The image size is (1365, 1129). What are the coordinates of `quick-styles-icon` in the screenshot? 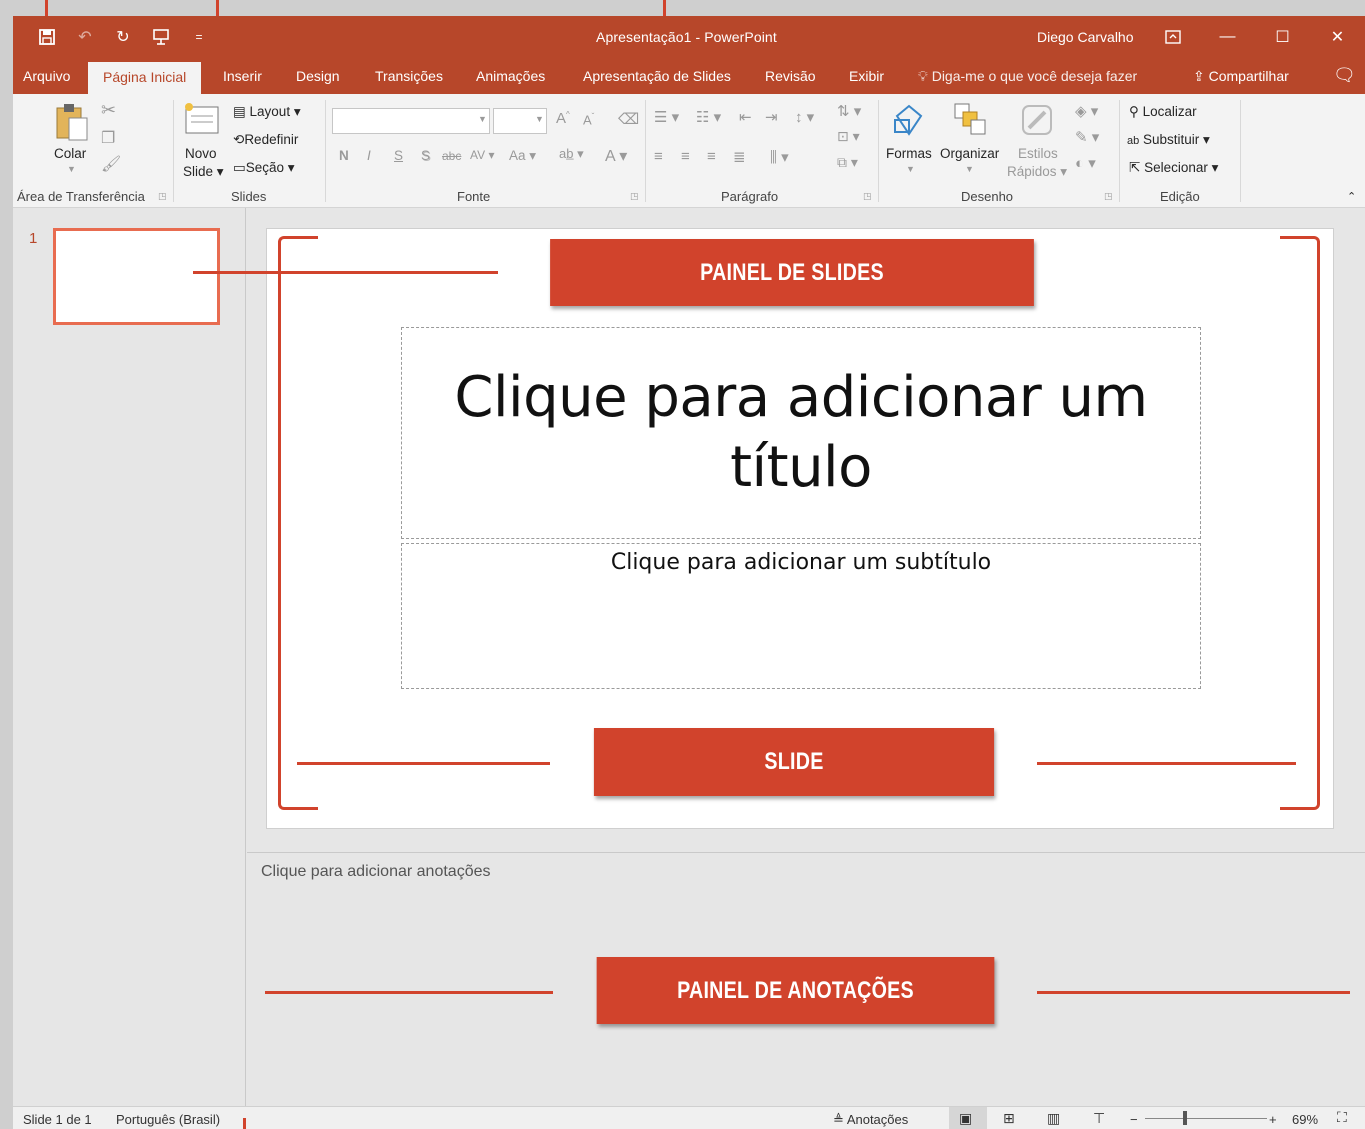 It's located at (1037, 121).